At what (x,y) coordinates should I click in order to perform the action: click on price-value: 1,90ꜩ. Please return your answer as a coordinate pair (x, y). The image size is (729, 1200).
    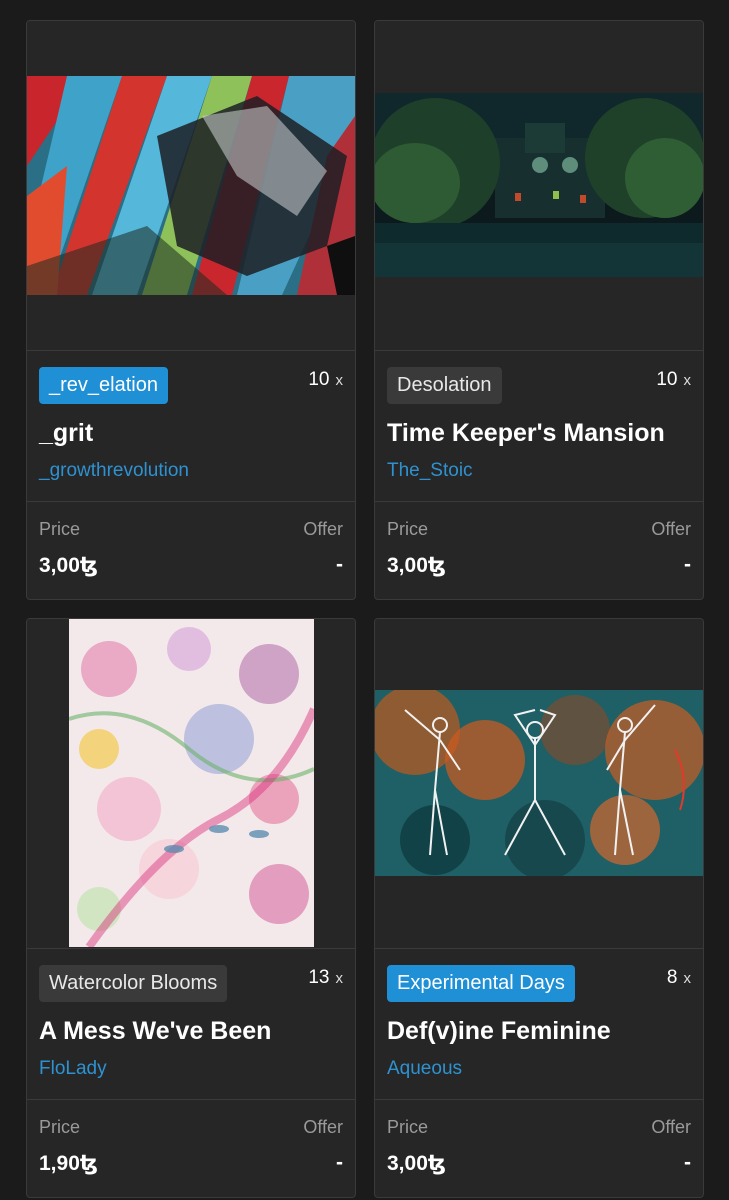
    Looking at the image, I should click on (68, 1163).